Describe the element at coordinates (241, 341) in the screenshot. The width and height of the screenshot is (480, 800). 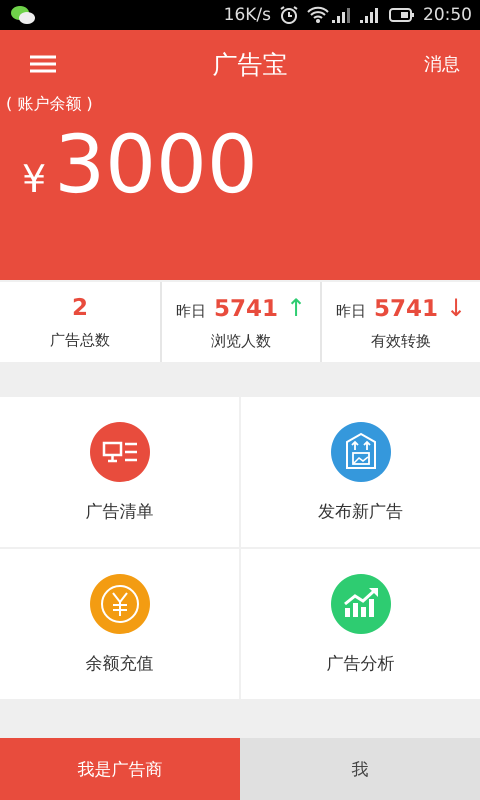
I see `stat-label: 浏览人数` at that location.